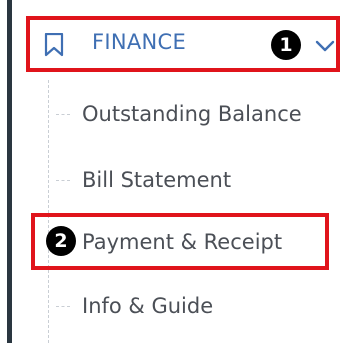  I want to click on submenu-item-info-guide: Info & Guide, so click(197, 306).